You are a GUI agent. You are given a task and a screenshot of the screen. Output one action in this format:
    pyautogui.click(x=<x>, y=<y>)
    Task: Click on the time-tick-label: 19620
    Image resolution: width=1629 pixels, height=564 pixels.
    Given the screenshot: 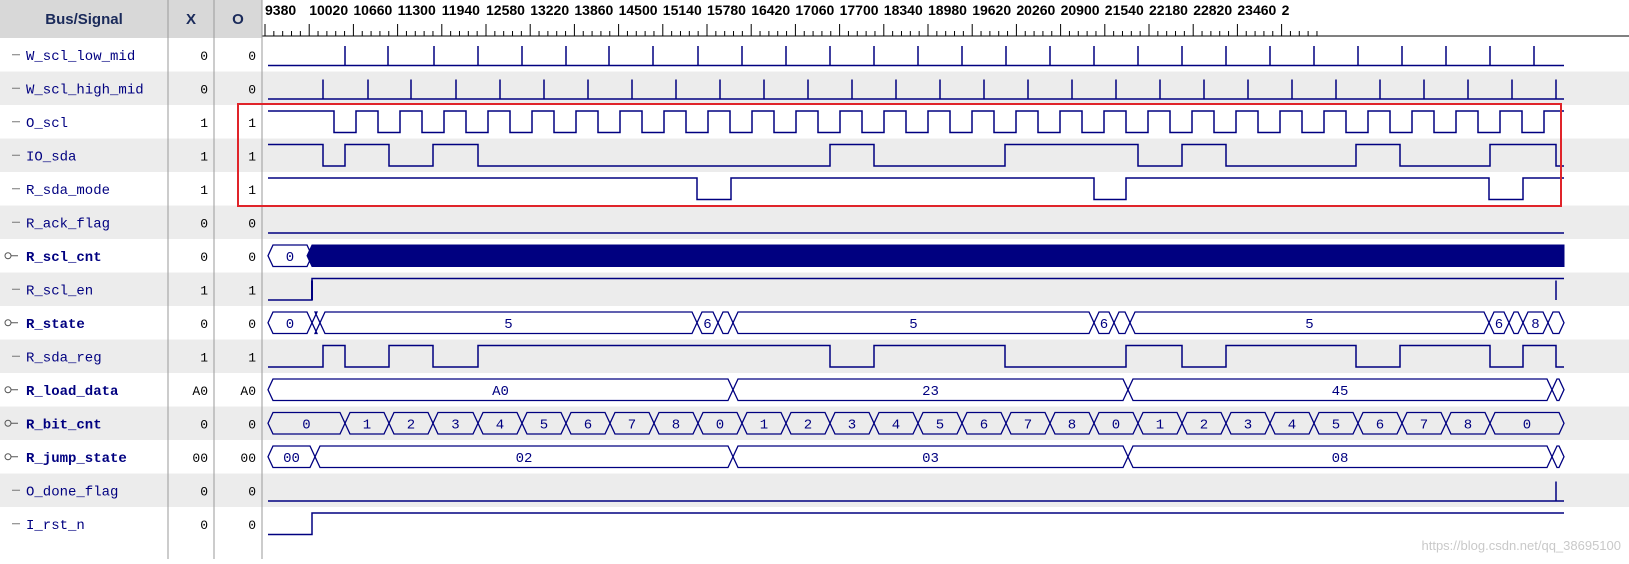 What is the action you would take?
    pyautogui.click(x=991, y=10)
    